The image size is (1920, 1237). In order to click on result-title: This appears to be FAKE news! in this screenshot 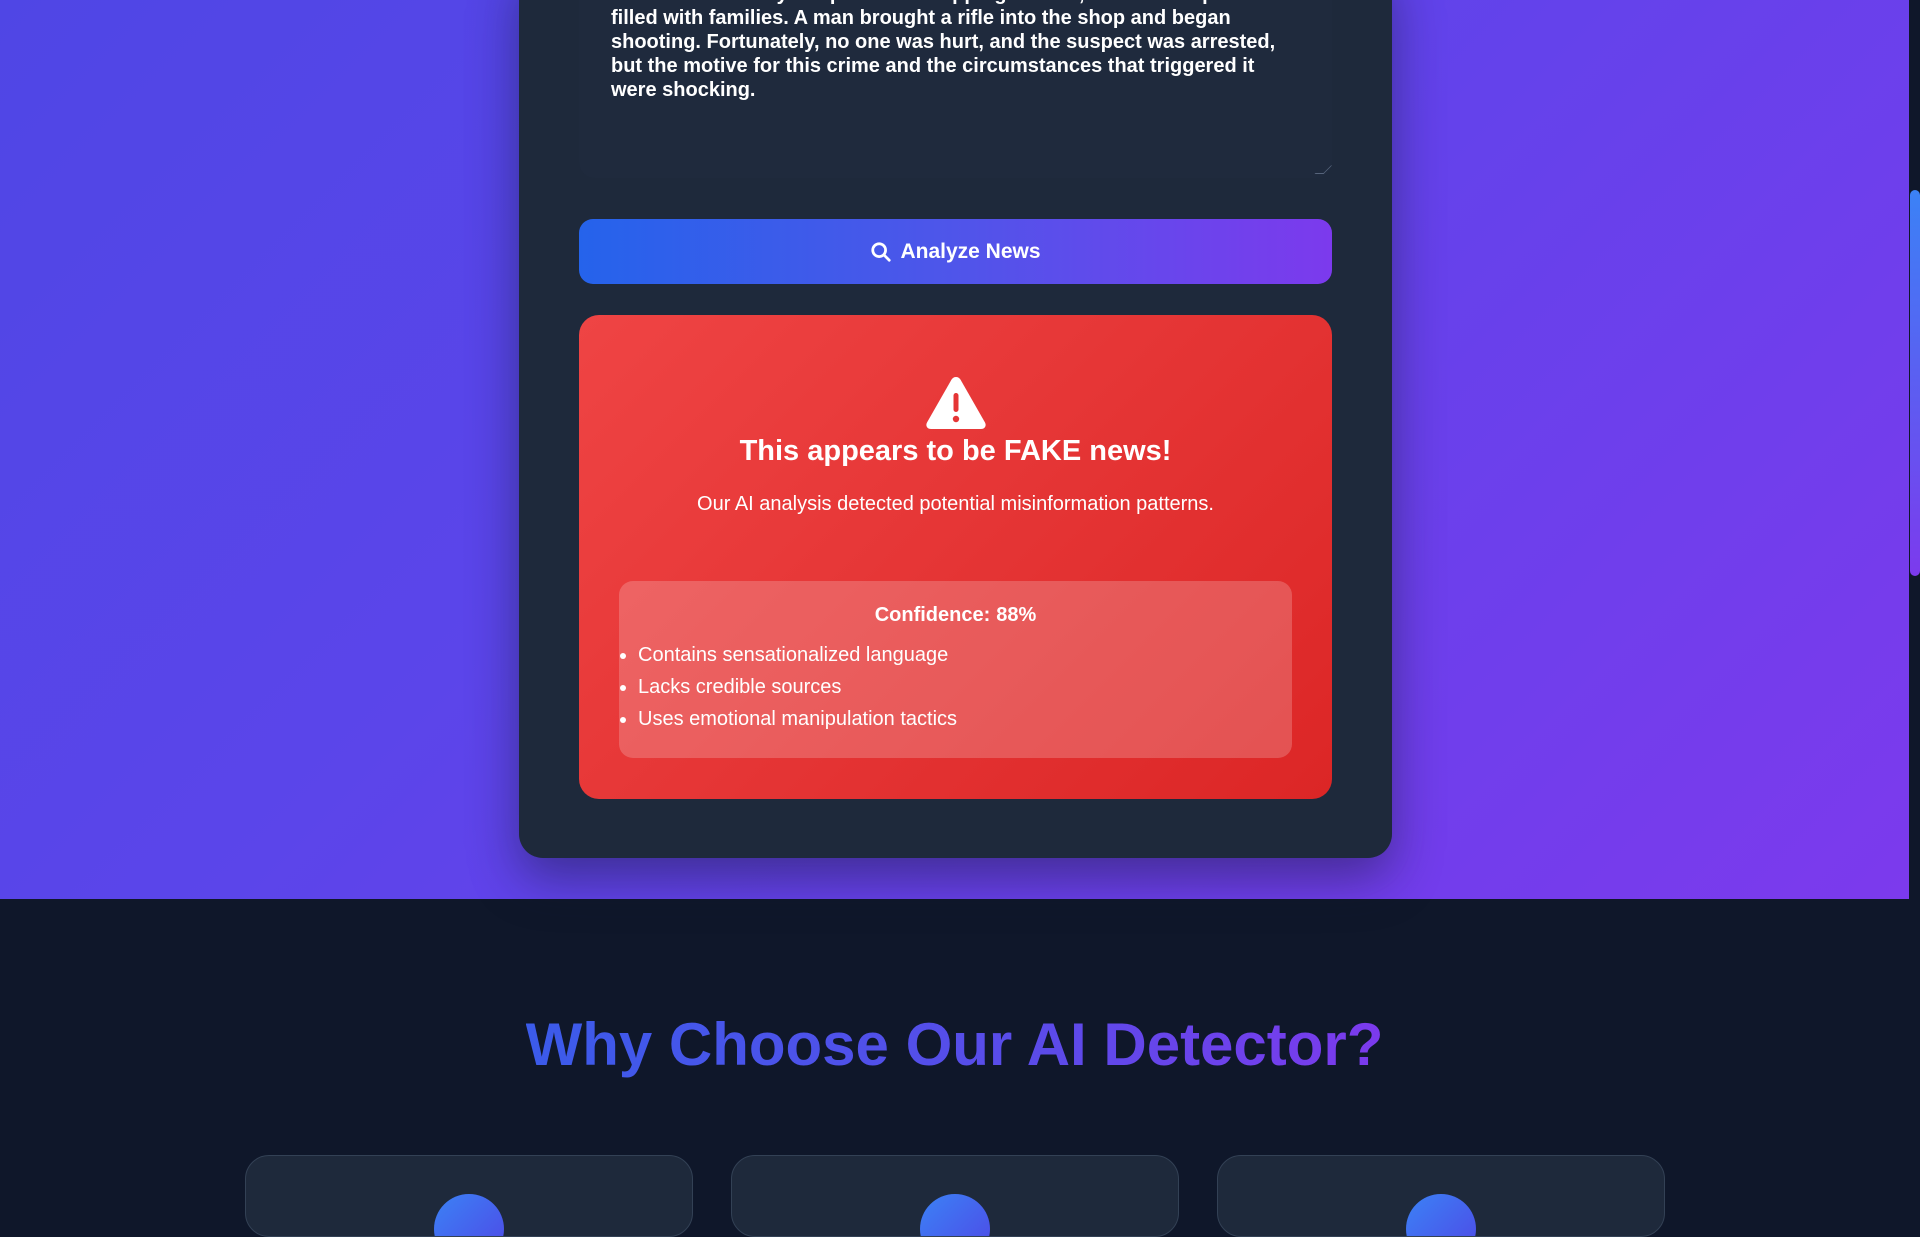, I will do `click(955, 451)`.